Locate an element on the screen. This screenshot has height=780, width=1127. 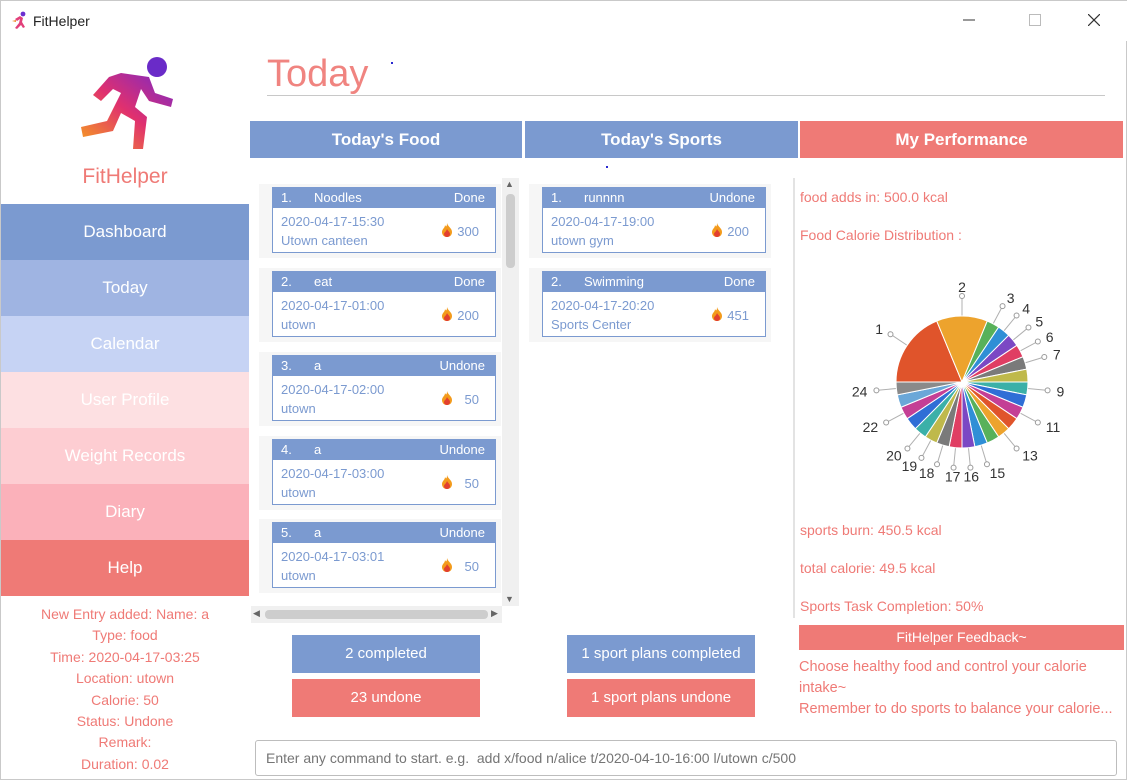
item-time: 2020-04-17-03:01 is located at coordinates (333, 556).